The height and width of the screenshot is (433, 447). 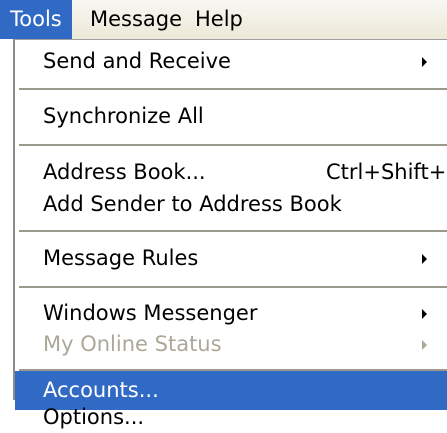 I want to click on menu-item-label: Add Sender to Address Book, so click(x=192, y=204).